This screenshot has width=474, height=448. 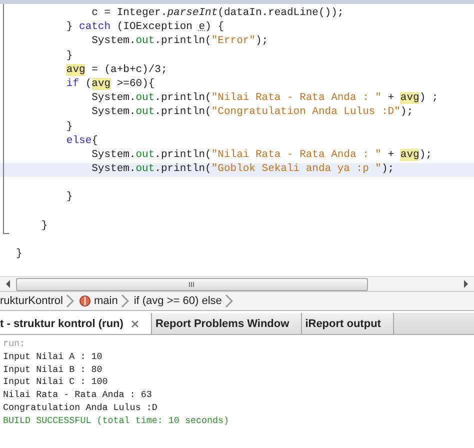 What do you see at coordinates (116, 421) in the screenshot?
I see `output-line: BUILD SUCCESSFUL (total time: 10 seconds)` at bounding box center [116, 421].